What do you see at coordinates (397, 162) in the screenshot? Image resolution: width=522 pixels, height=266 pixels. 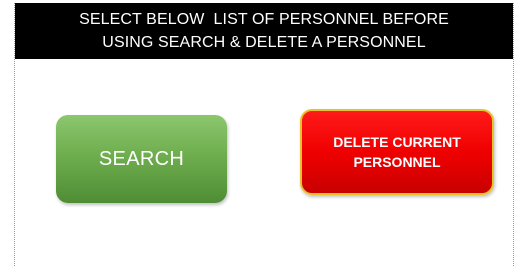 I see `delete-button-label-line-2: PERSONNEL` at bounding box center [397, 162].